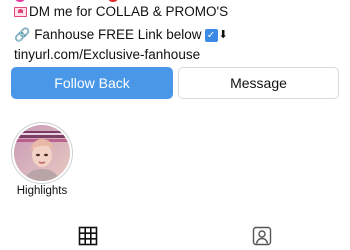 Image resolution: width=350 pixels, height=250 pixels. I want to click on check-mark-button-icon: ✓, so click(211, 35).